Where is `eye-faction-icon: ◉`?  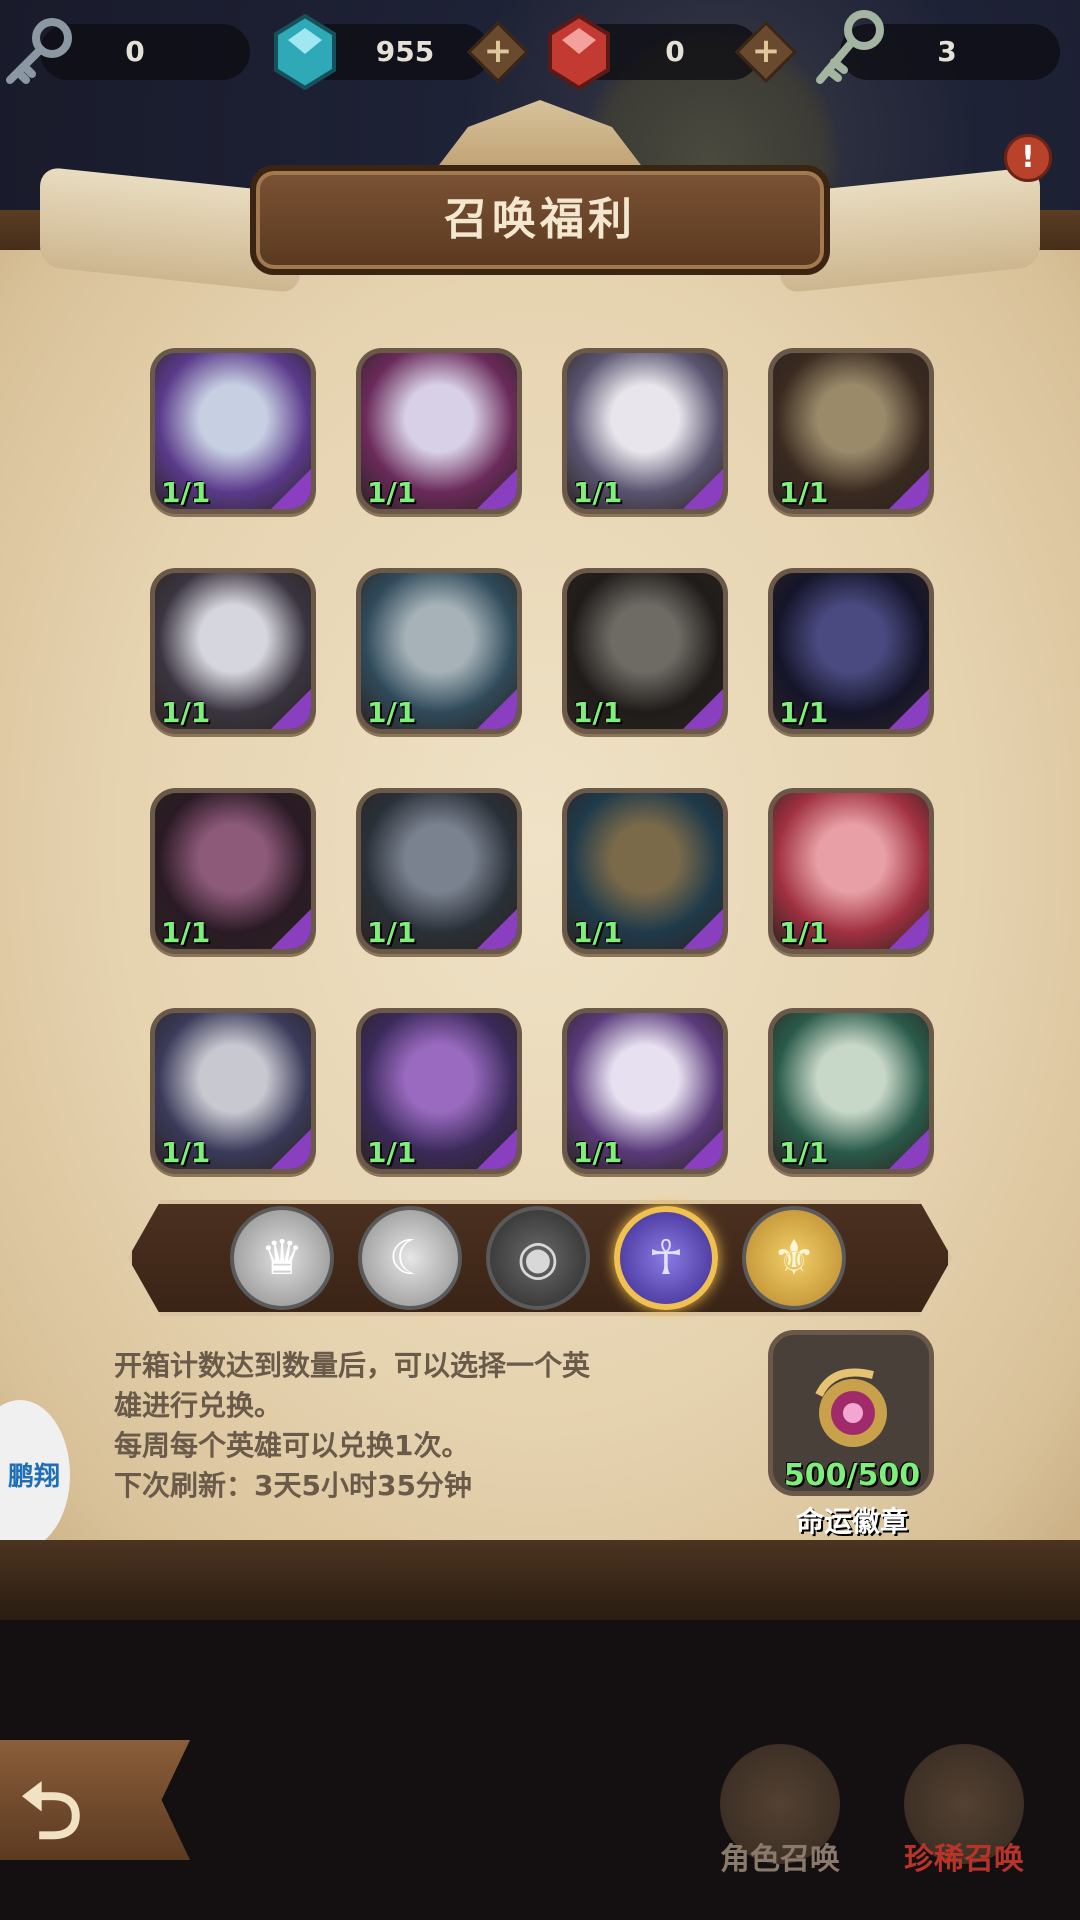 eye-faction-icon: ◉ is located at coordinates (538, 1258).